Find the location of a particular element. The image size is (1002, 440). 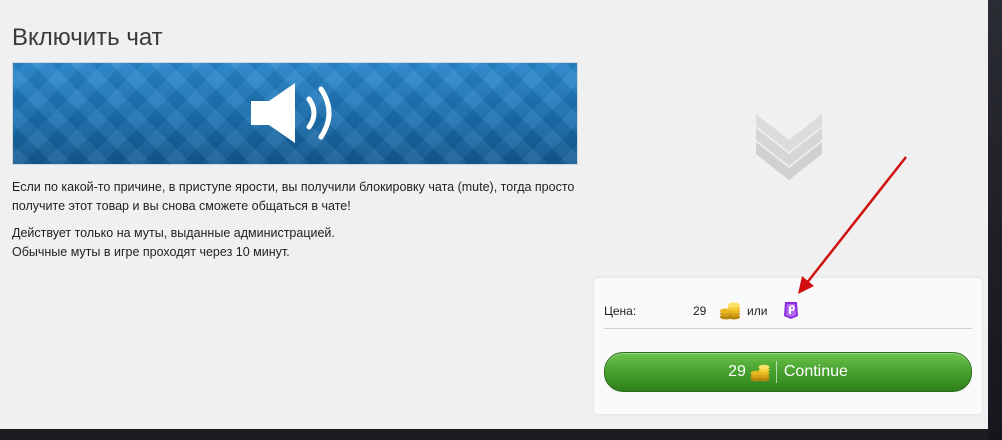

purchase-box: Цена: 29 или 29 Continue is located at coordinates (788, 346).